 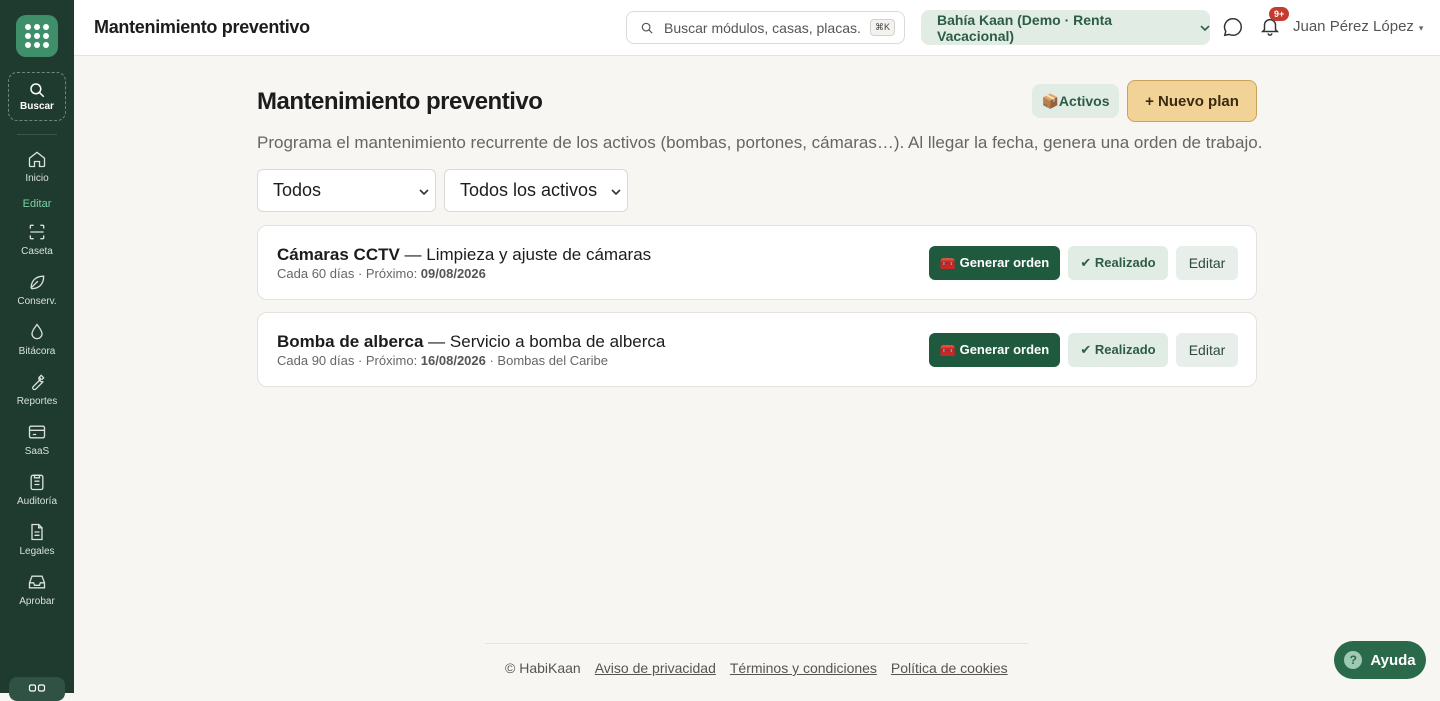 I want to click on scan-icon, so click(x=37, y=232).